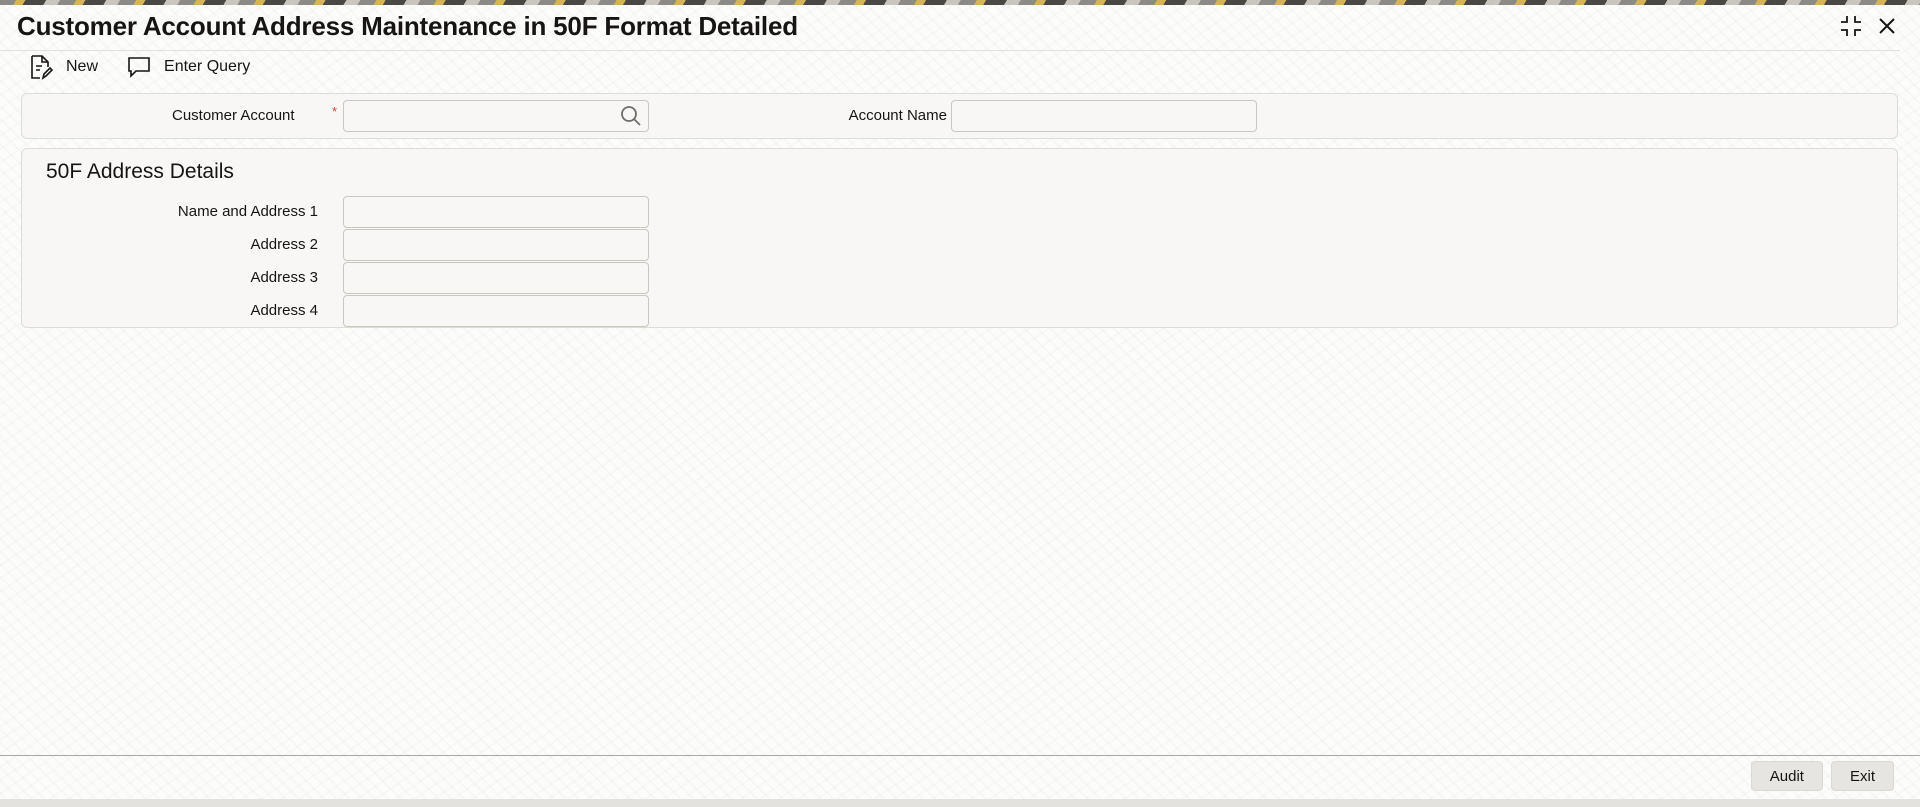  I want to click on audit-button: Audit, so click(1786, 776).